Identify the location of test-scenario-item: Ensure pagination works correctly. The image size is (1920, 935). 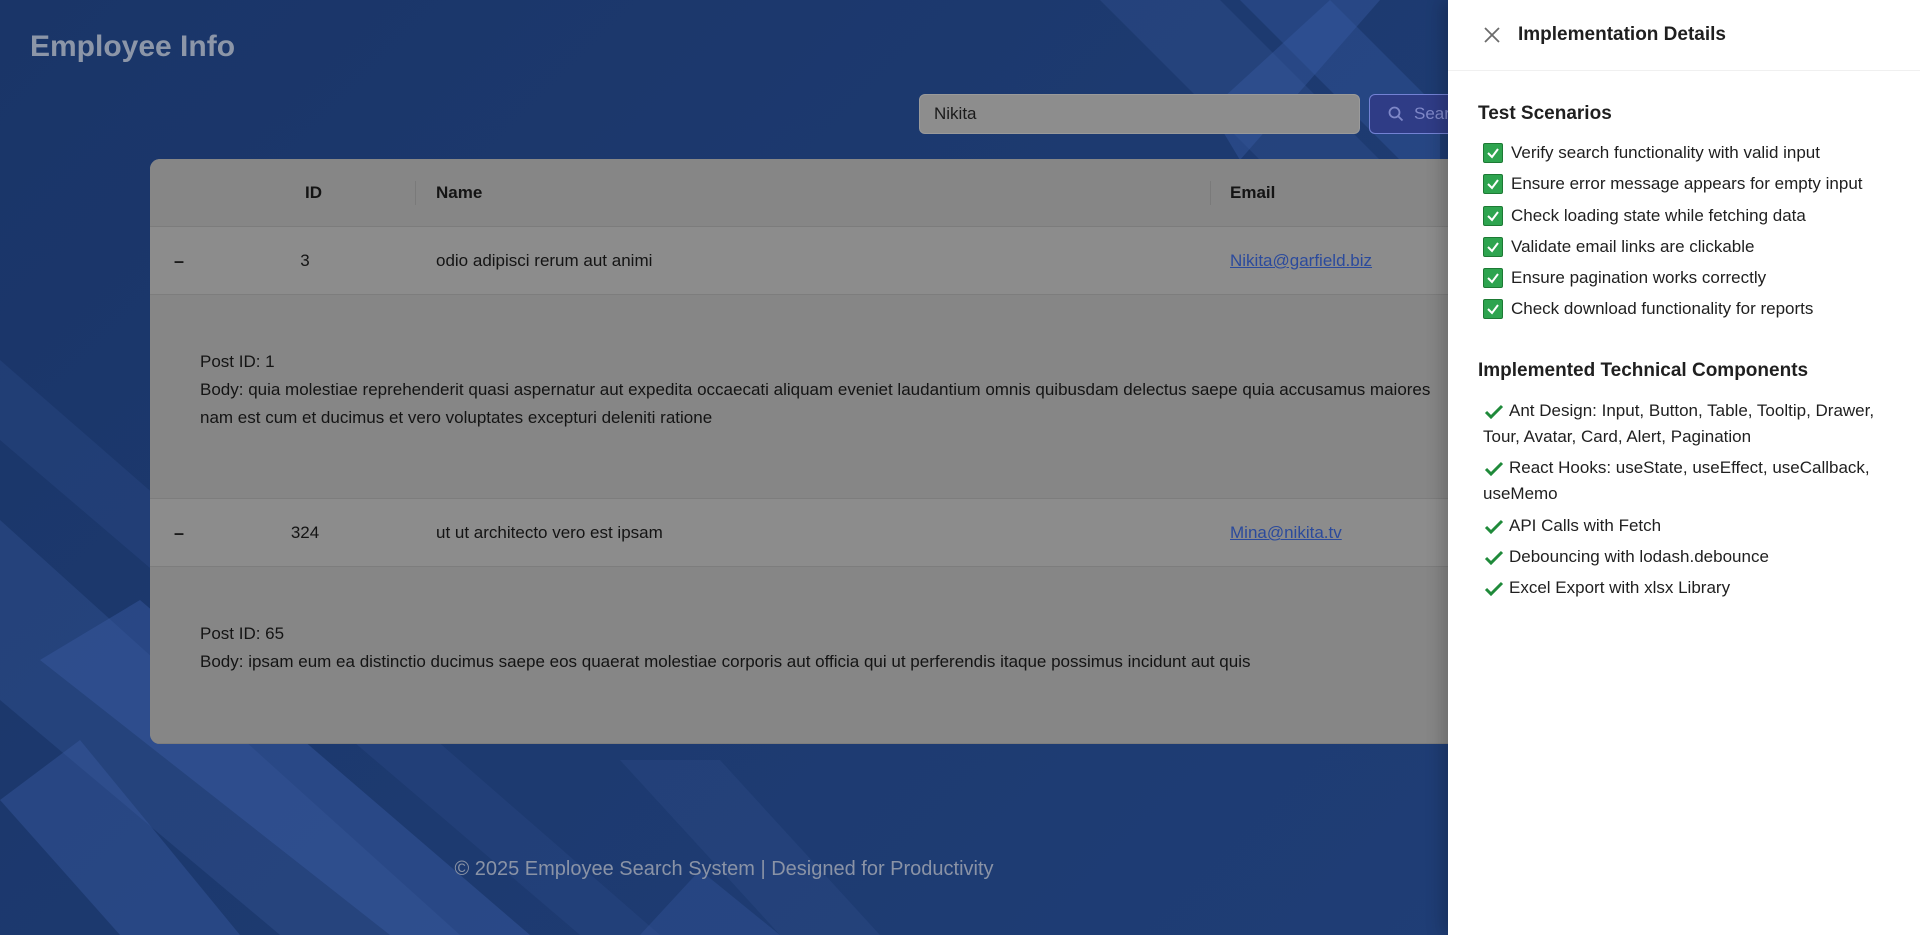
(1624, 278).